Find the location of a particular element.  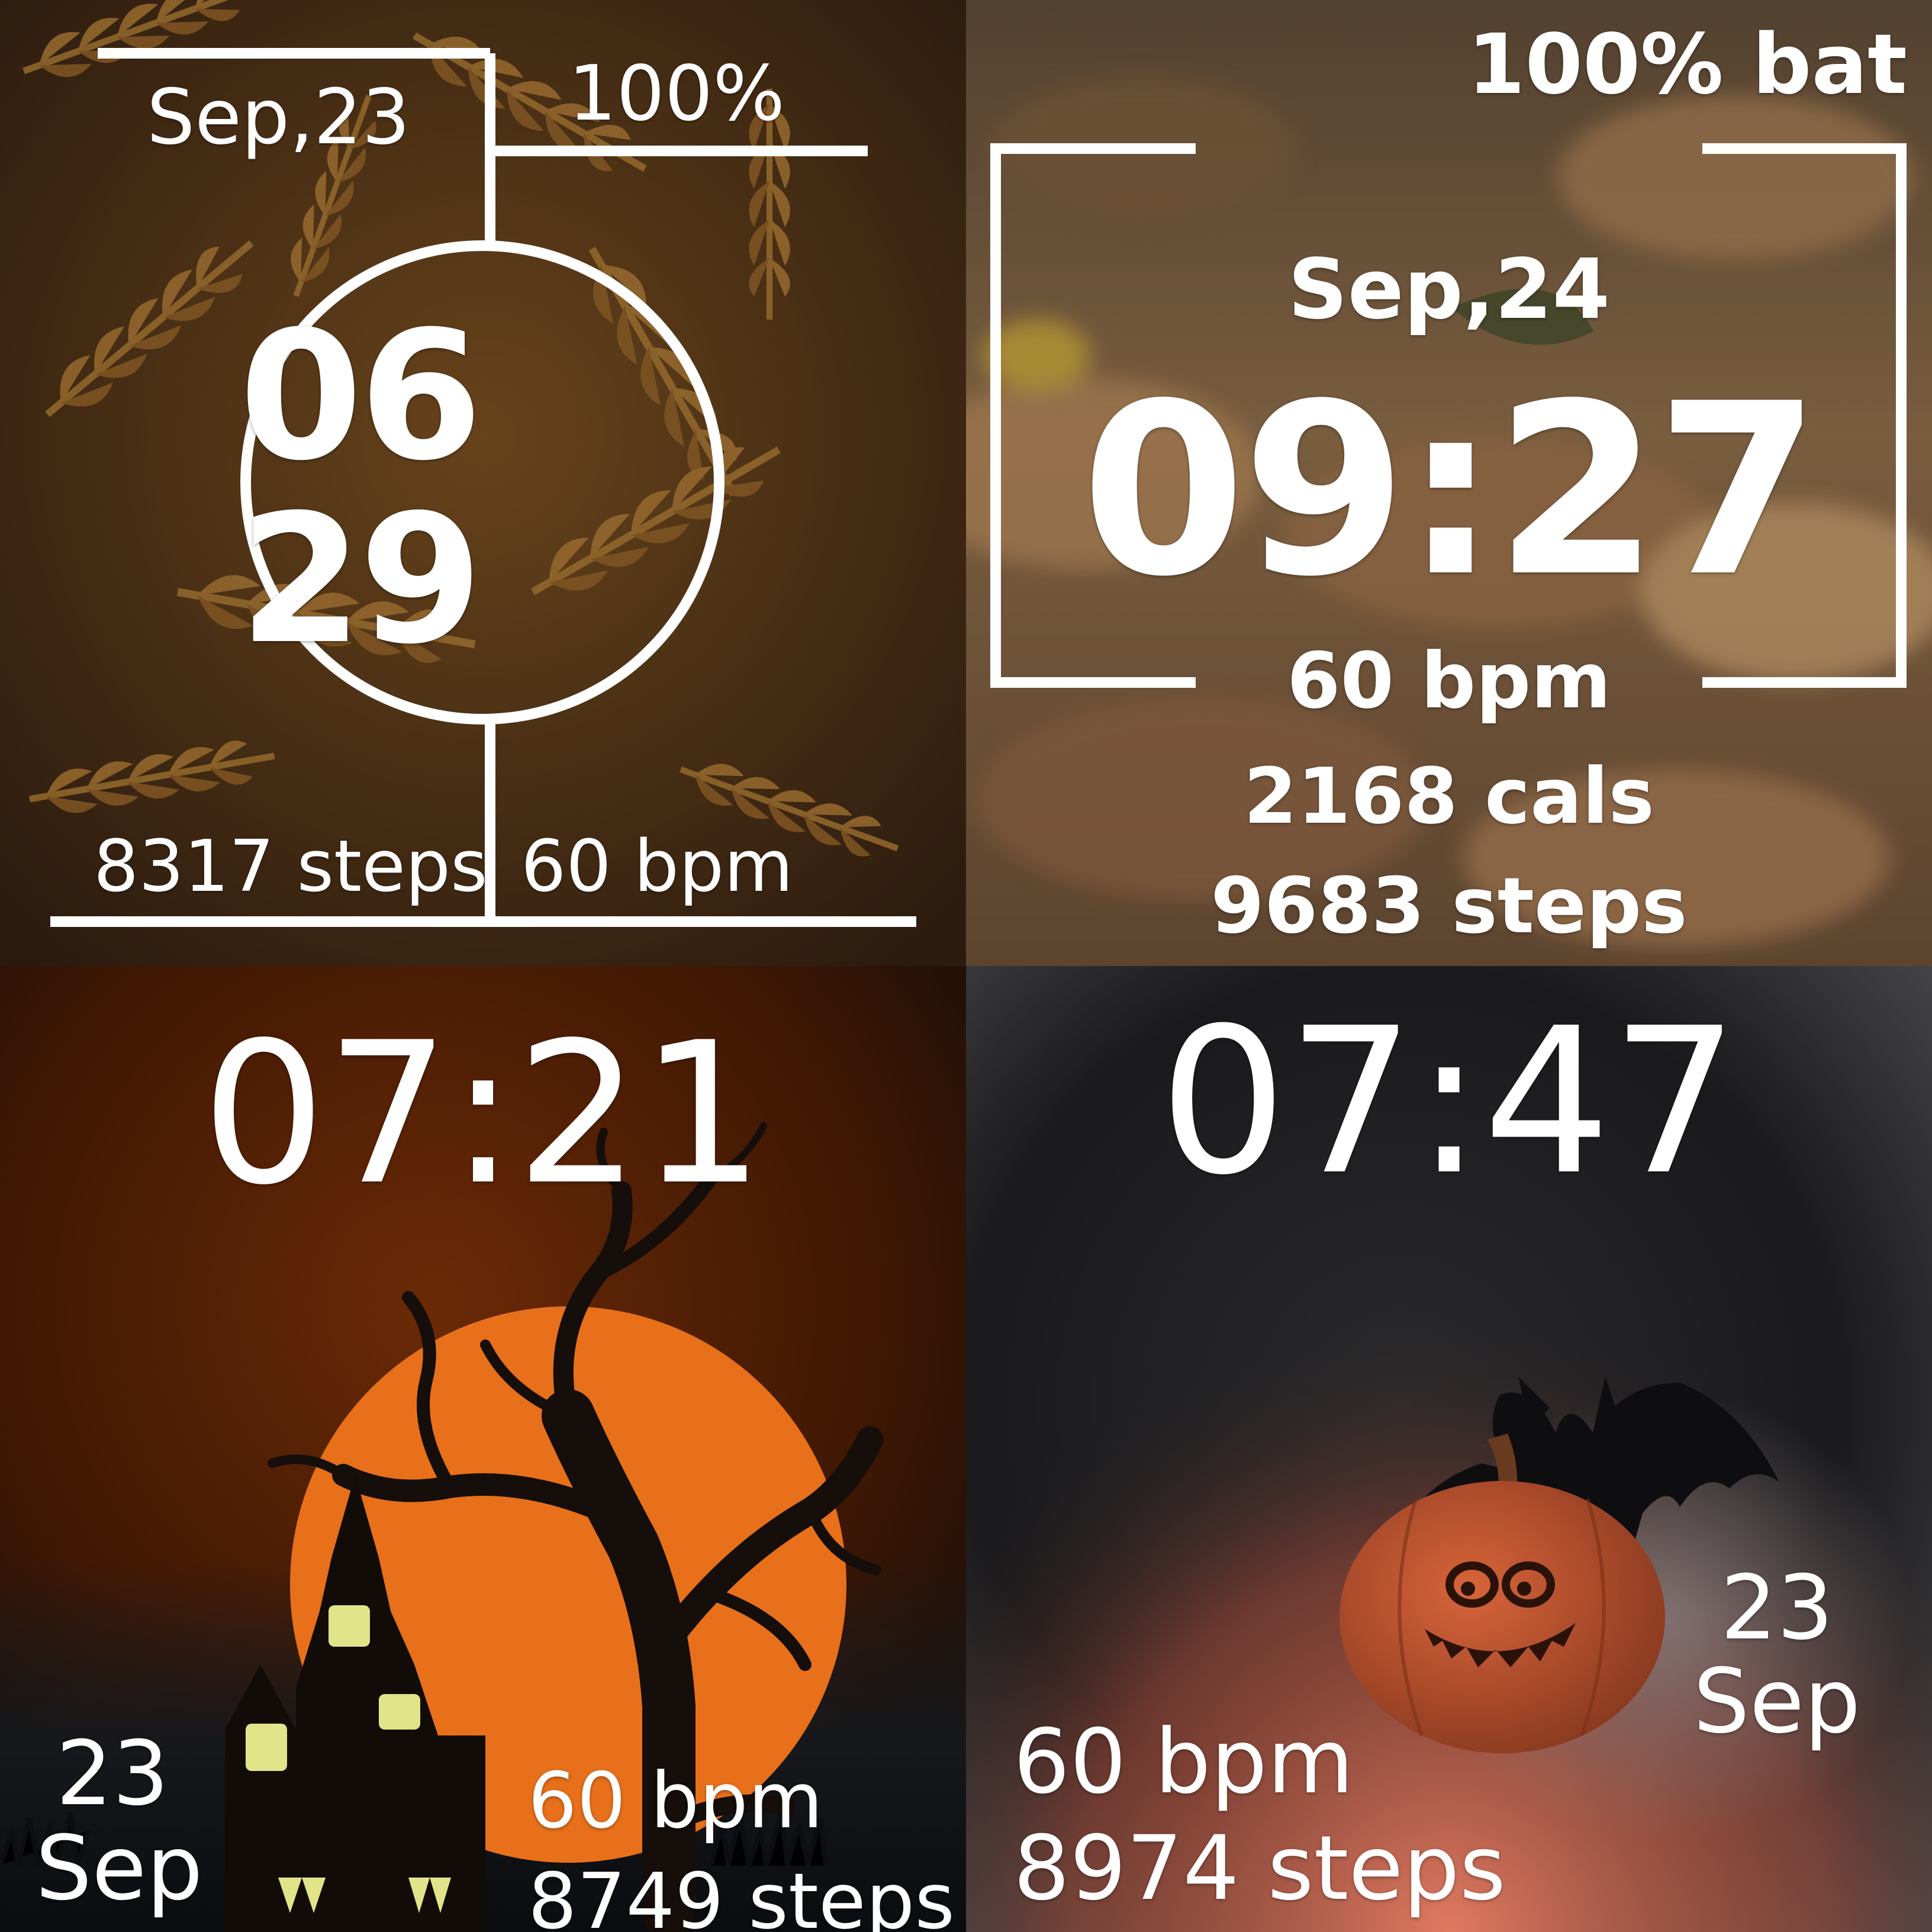

battery-label: 100% bat is located at coordinates (1687, 65).